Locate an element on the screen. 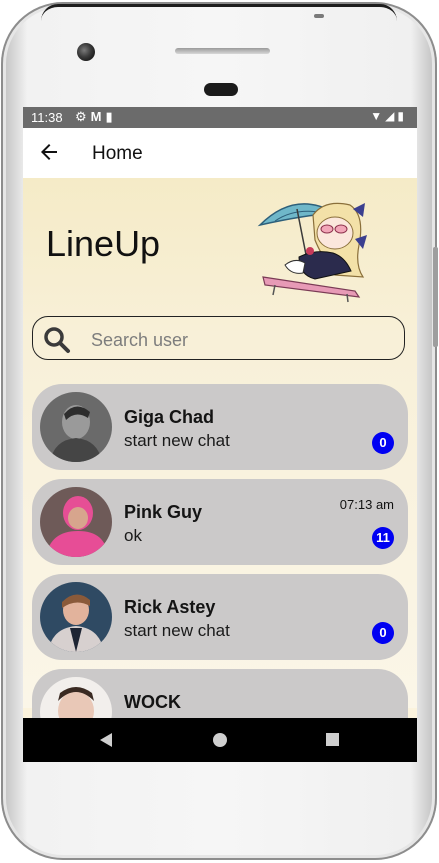 The height and width of the screenshot is (863, 439). status-bar: 11:38 ⚙M▮ ▼◢▮ is located at coordinates (220, 117).